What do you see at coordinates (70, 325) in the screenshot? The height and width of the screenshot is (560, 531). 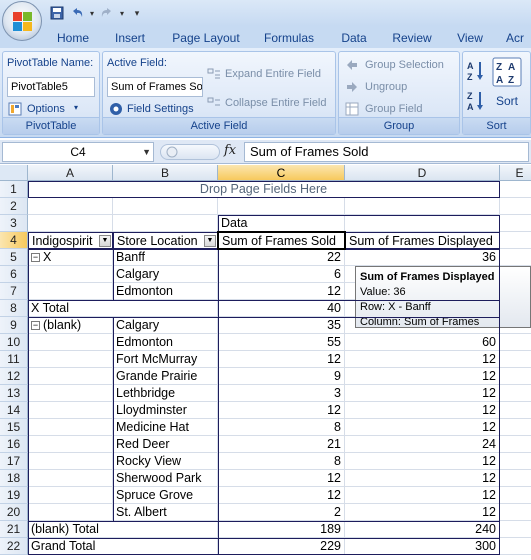 I see `pivot-row-label: − (blank)` at bounding box center [70, 325].